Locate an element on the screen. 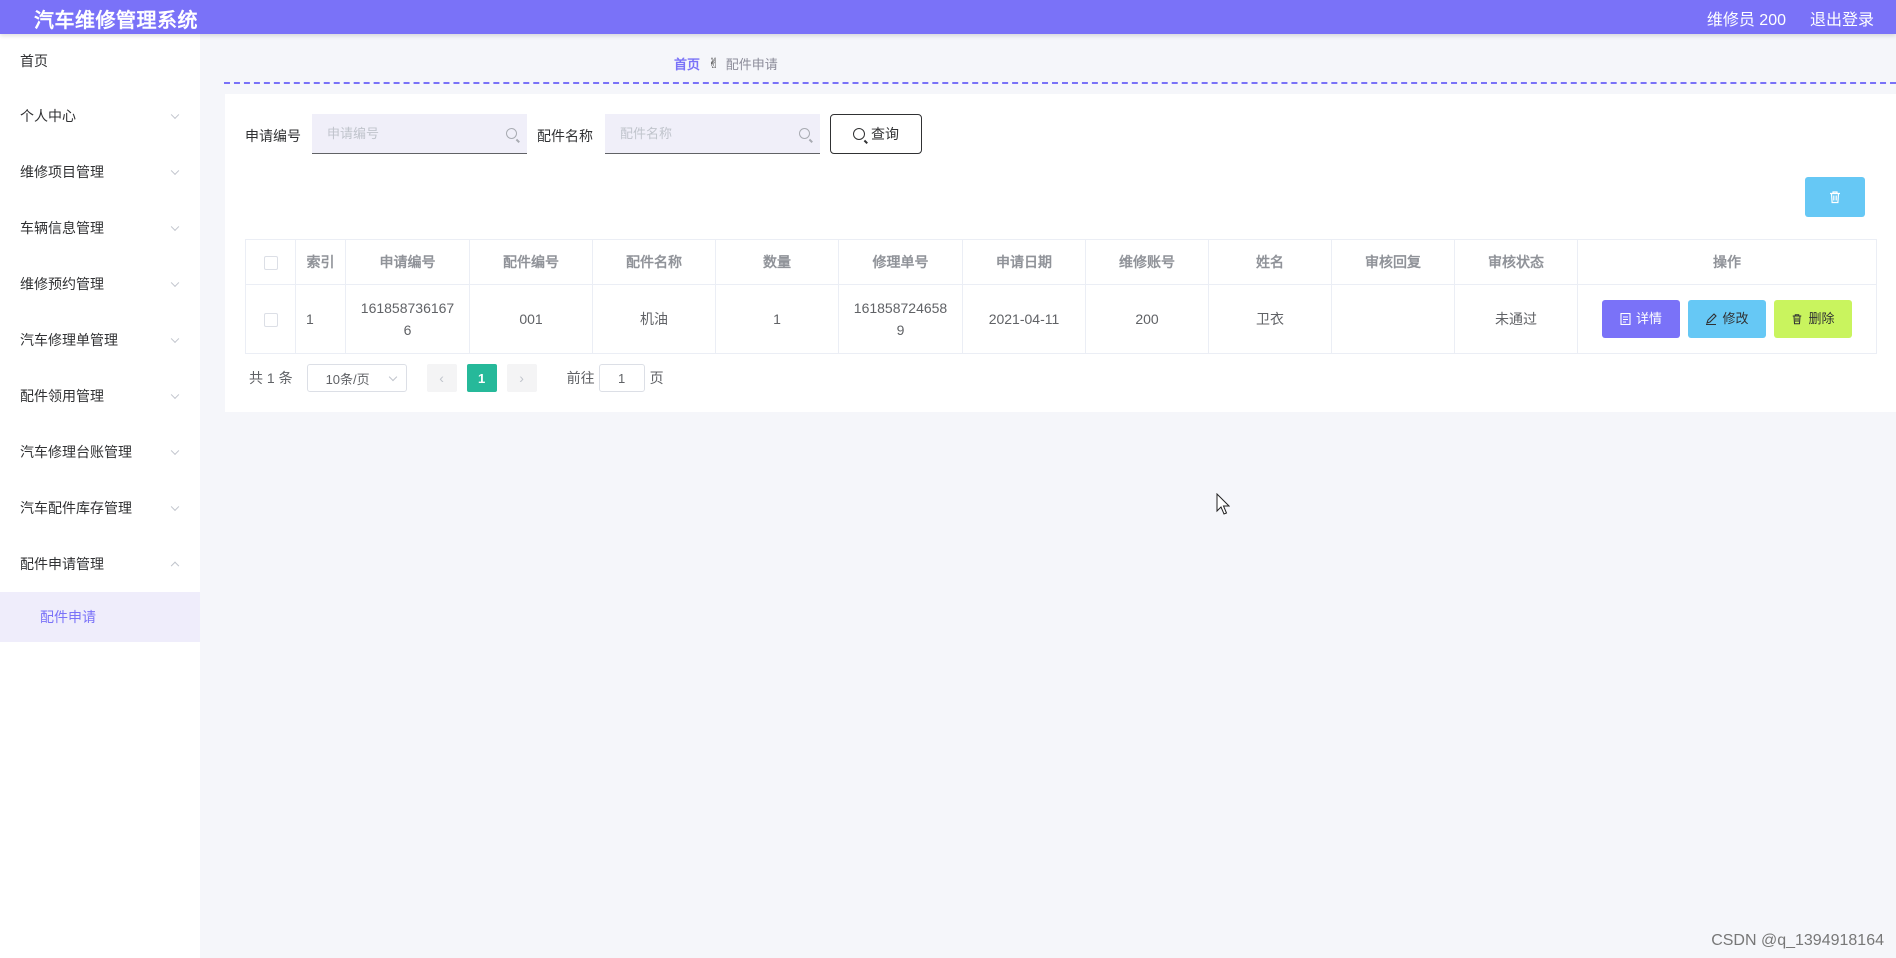 This screenshot has height=958, width=1896. part-name-input is located at coordinates (712, 133).